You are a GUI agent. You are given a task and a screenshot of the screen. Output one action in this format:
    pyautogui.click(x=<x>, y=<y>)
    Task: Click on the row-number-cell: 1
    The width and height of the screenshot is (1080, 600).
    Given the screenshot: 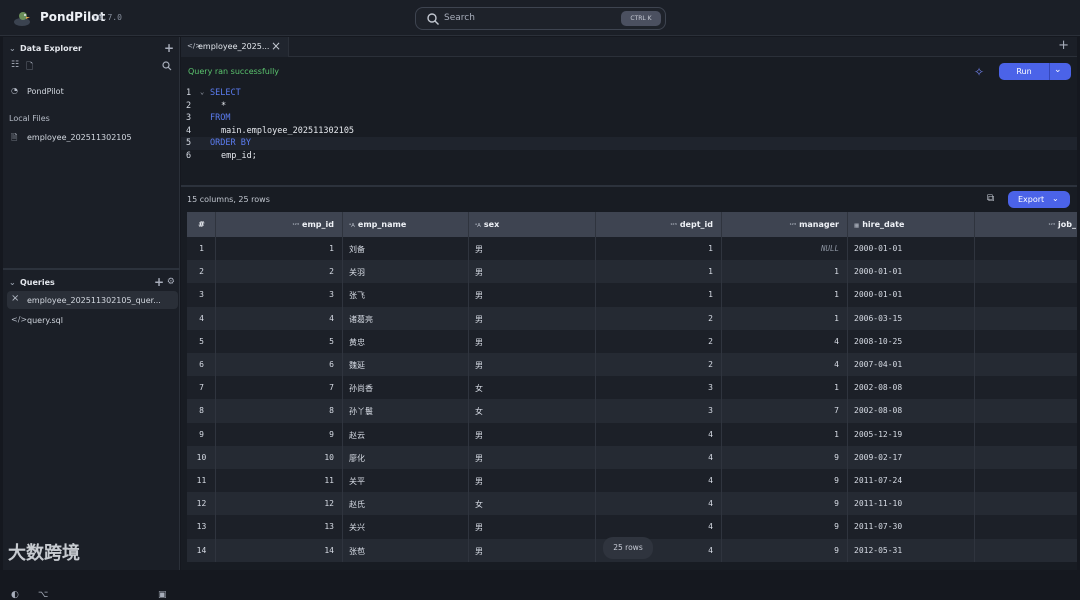 What is the action you would take?
    pyautogui.click(x=201, y=249)
    